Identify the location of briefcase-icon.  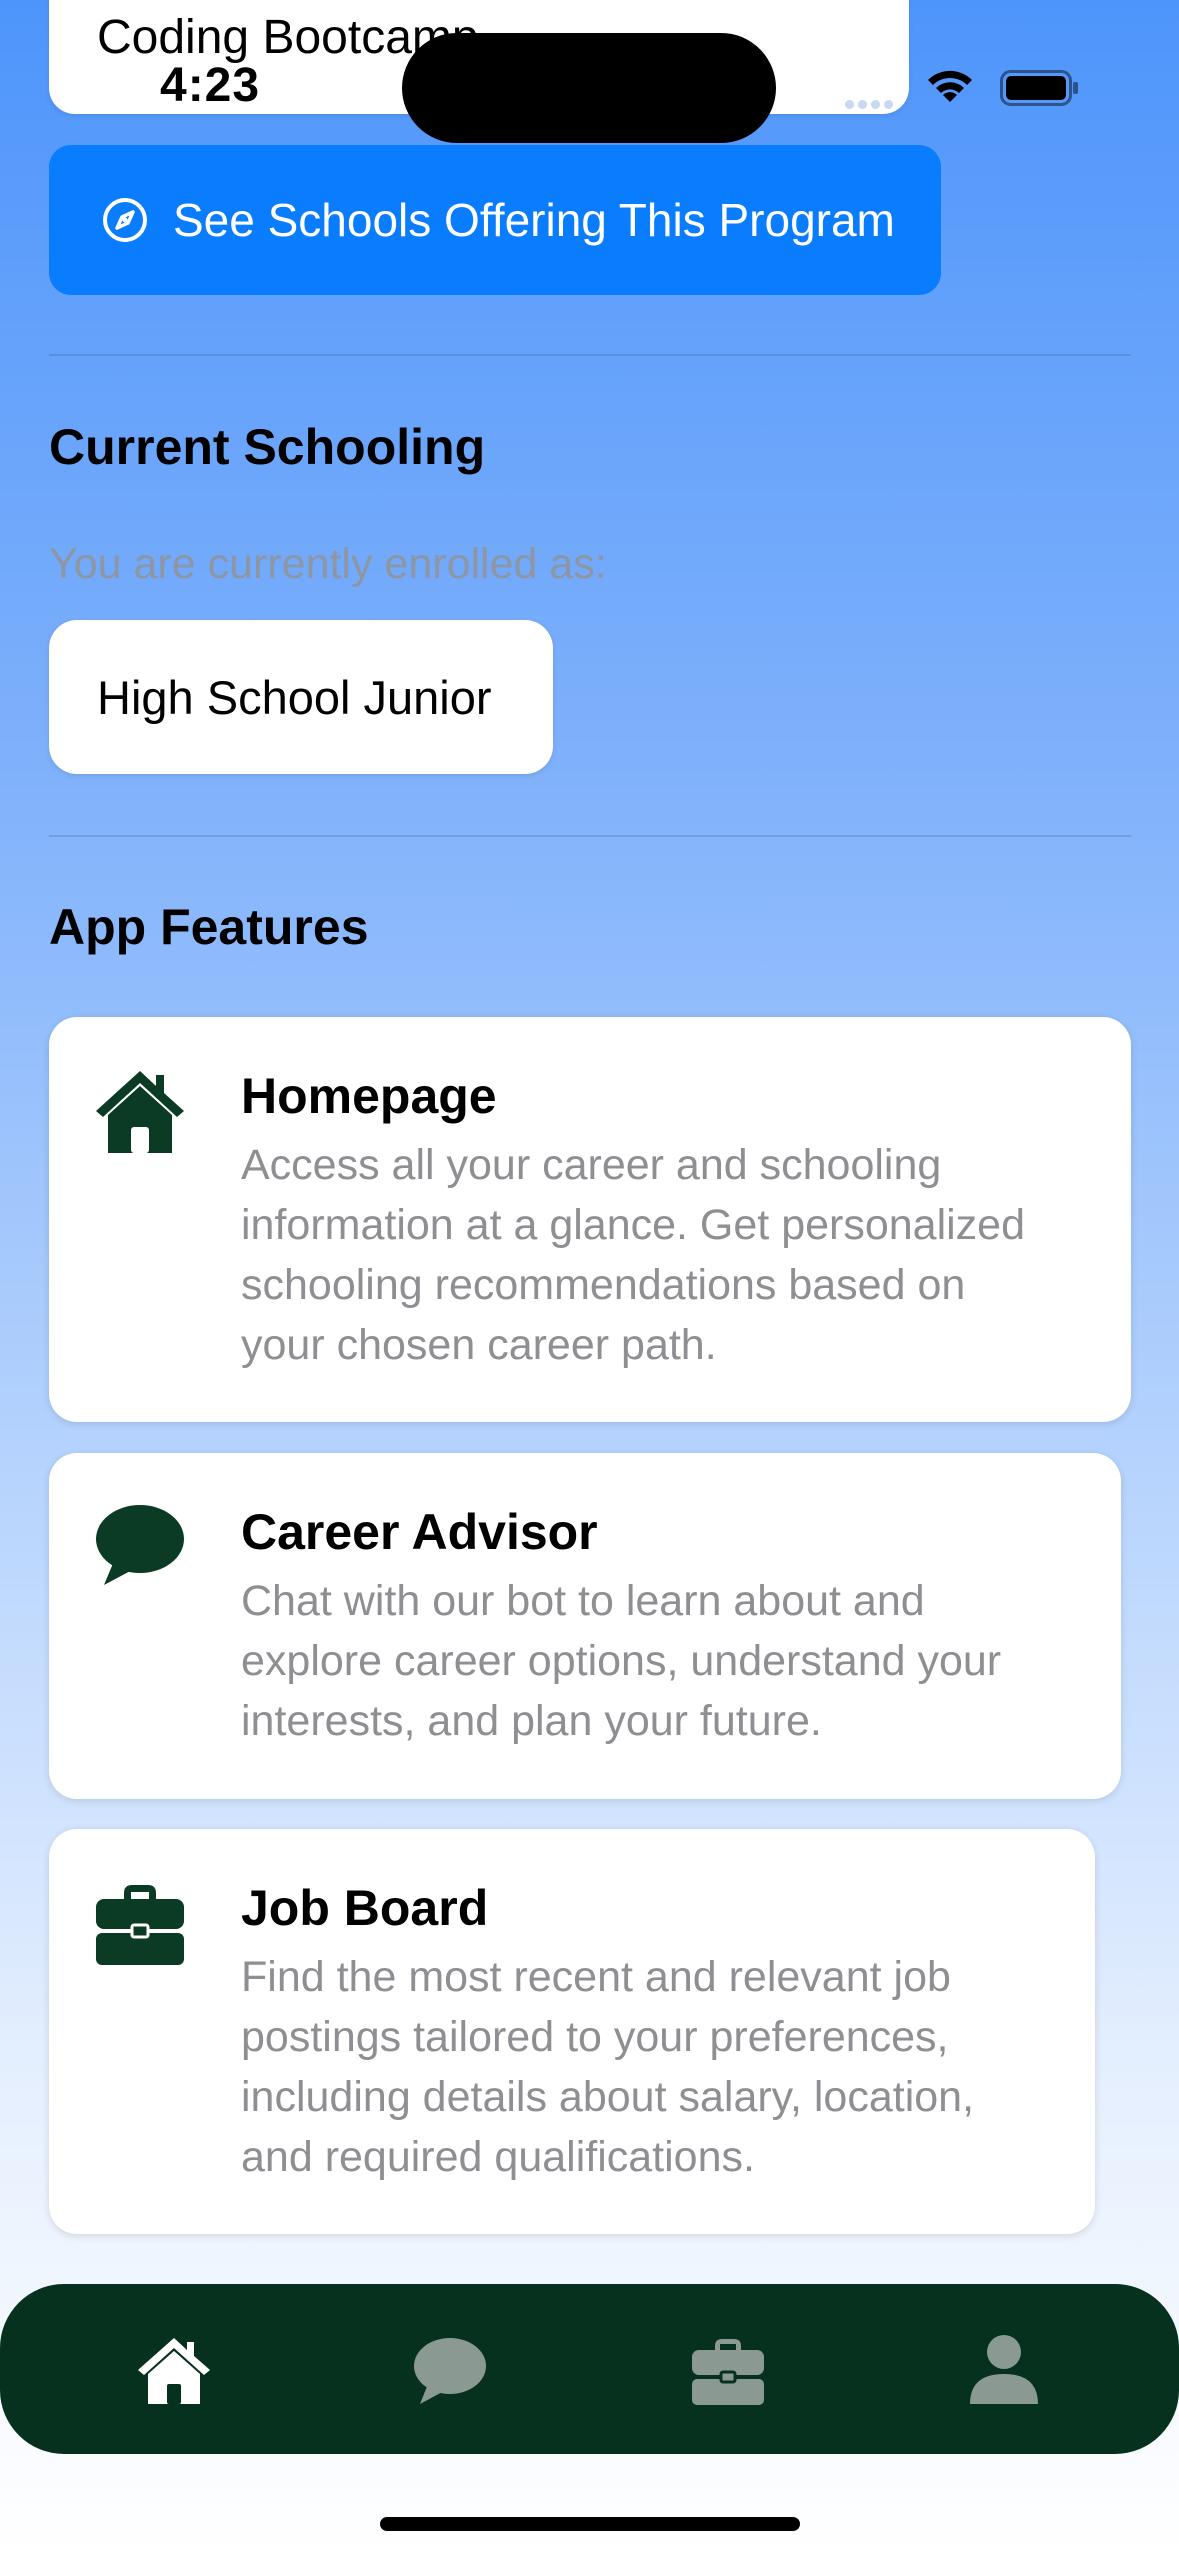
(140, 1925).